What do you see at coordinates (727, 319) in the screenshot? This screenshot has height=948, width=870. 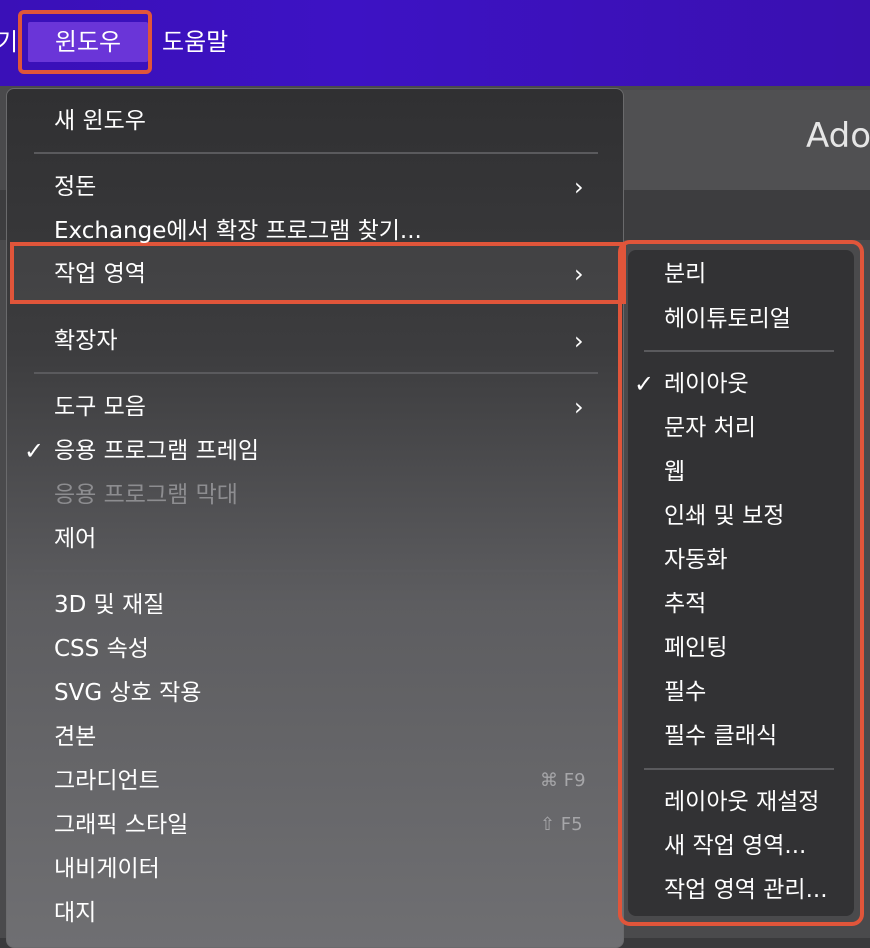 I see `submenu-item-tutorial: 헤이튜토리얼` at bounding box center [727, 319].